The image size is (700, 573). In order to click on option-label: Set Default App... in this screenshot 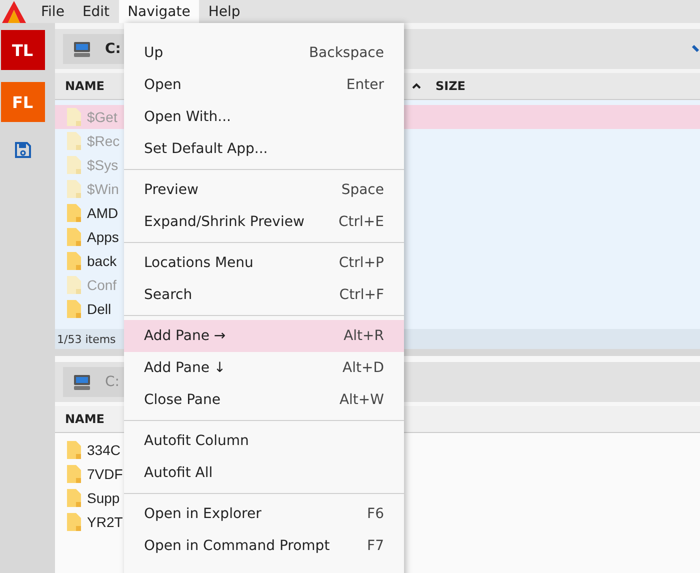, I will do `click(206, 149)`.